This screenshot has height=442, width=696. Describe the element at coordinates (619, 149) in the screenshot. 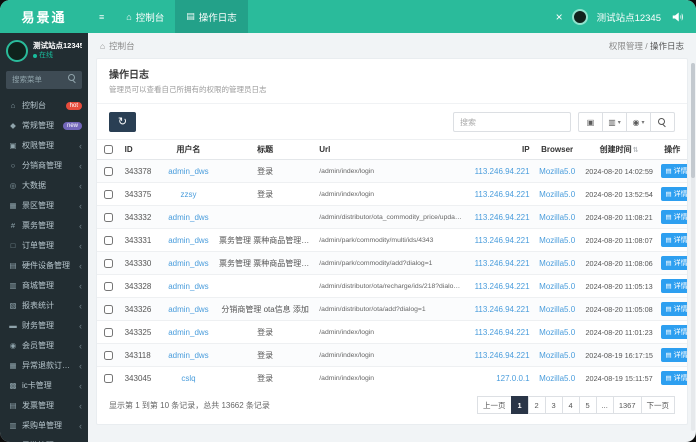

I see `col-header-createtime: 创建时间⇅` at that location.